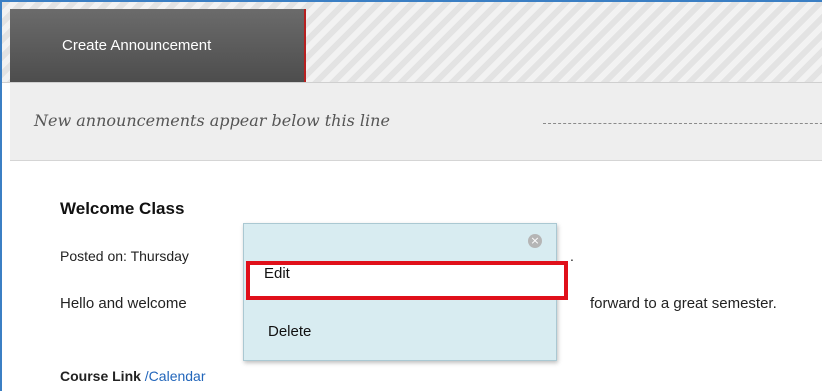  Describe the element at coordinates (122, 209) in the screenshot. I see `announcement-title: Welcome Class` at that location.